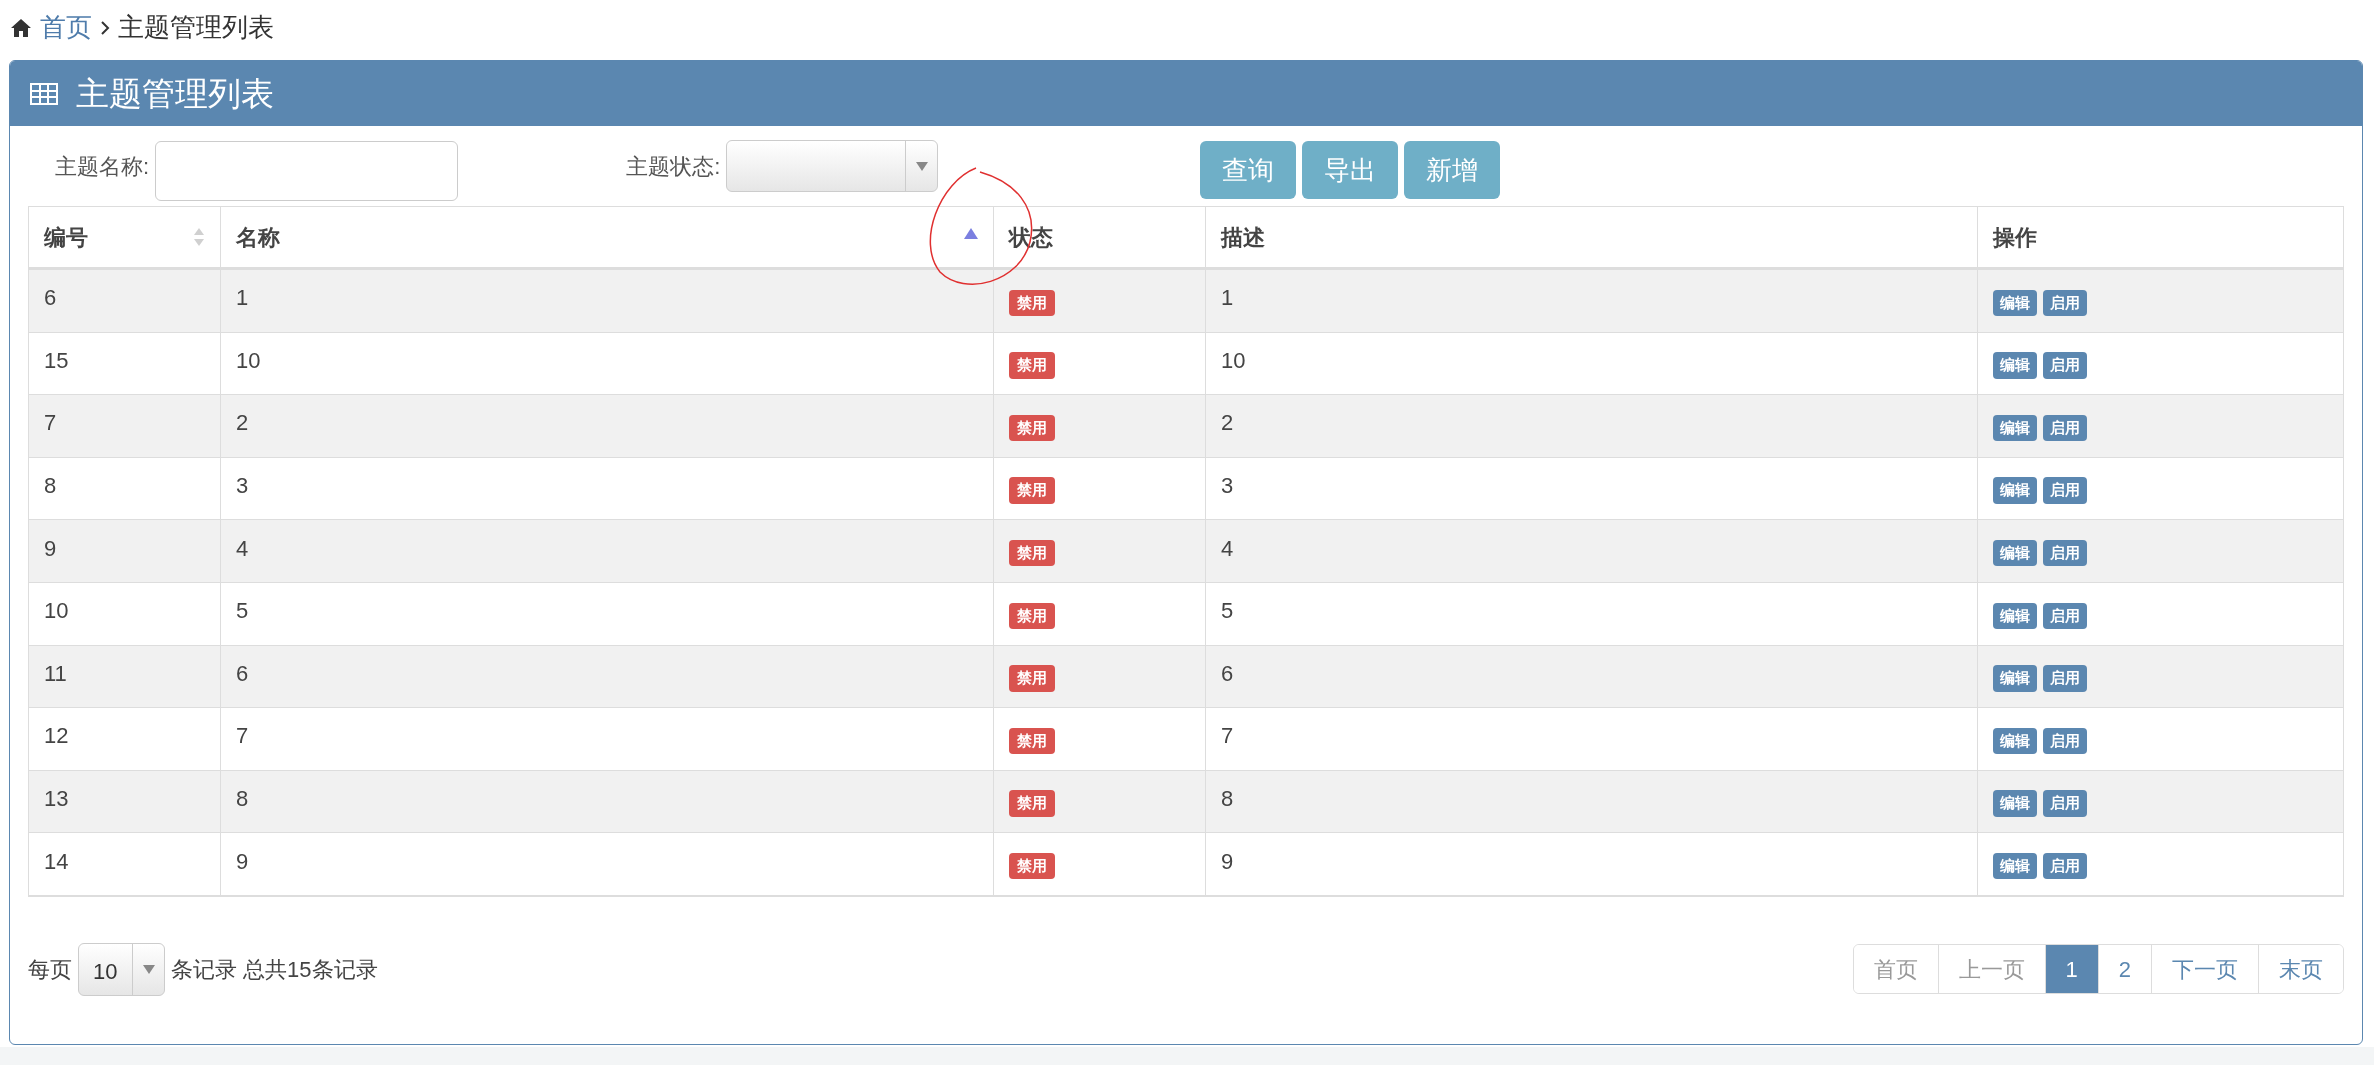 Image resolution: width=2374 pixels, height=1065 pixels. Describe the element at coordinates (21, 27) in the screenshot. I see `home-icon` at that location.